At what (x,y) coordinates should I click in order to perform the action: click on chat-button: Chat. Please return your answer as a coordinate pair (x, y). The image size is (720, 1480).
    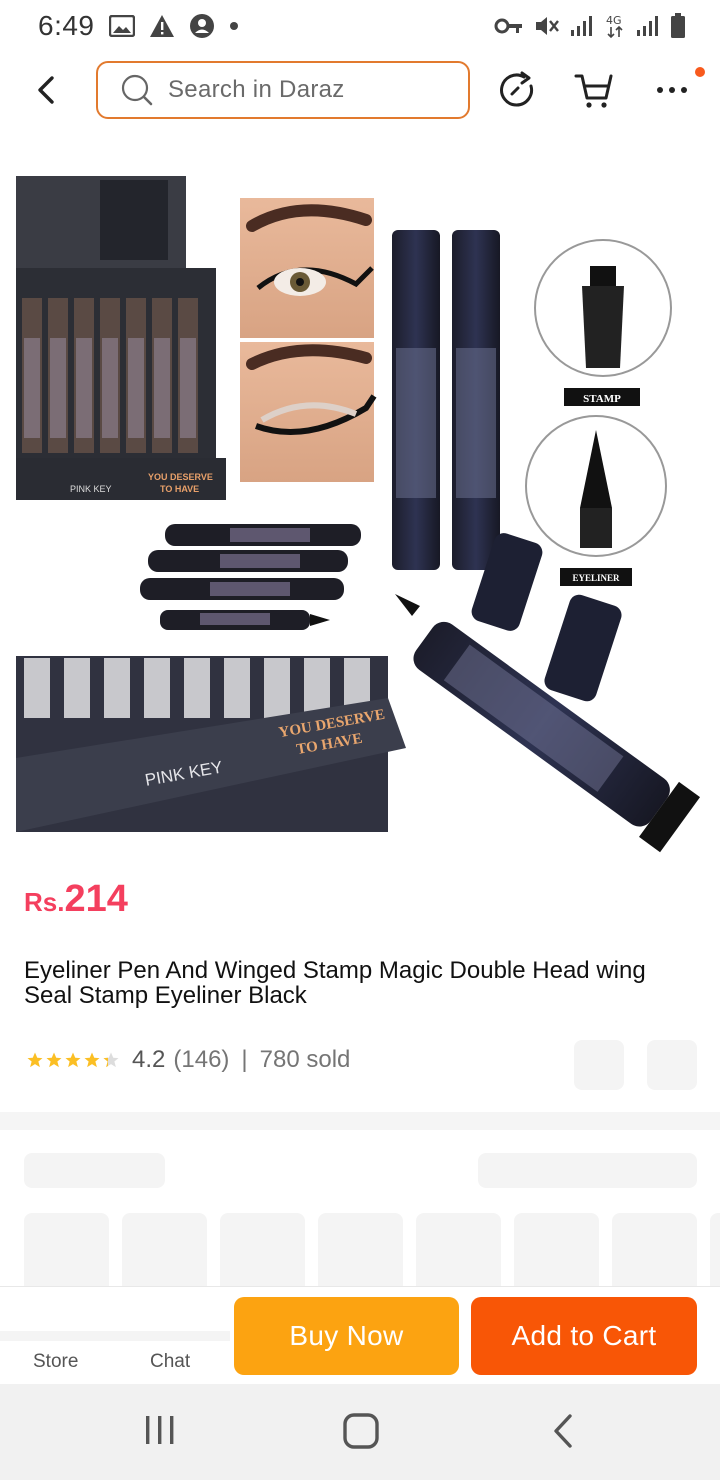
    Looking at the image, I should click on (170, 1362).